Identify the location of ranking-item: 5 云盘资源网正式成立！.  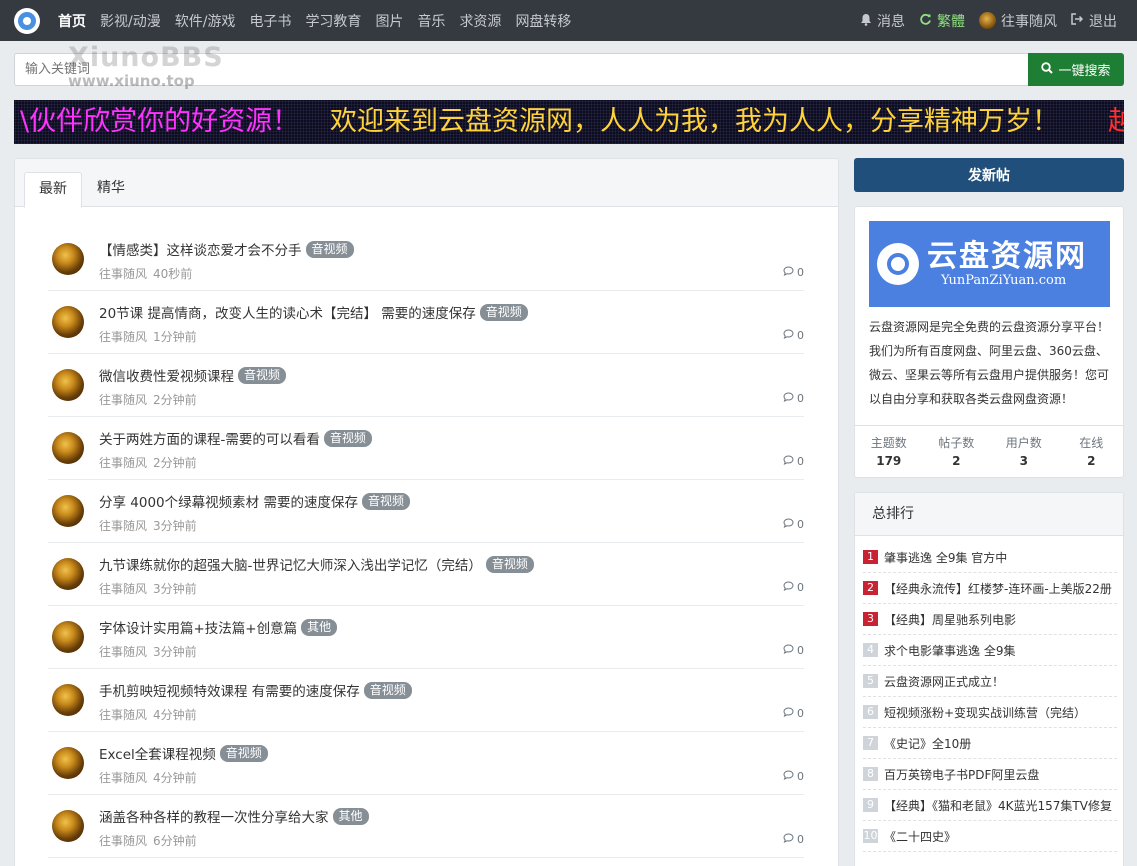
(990, 681).